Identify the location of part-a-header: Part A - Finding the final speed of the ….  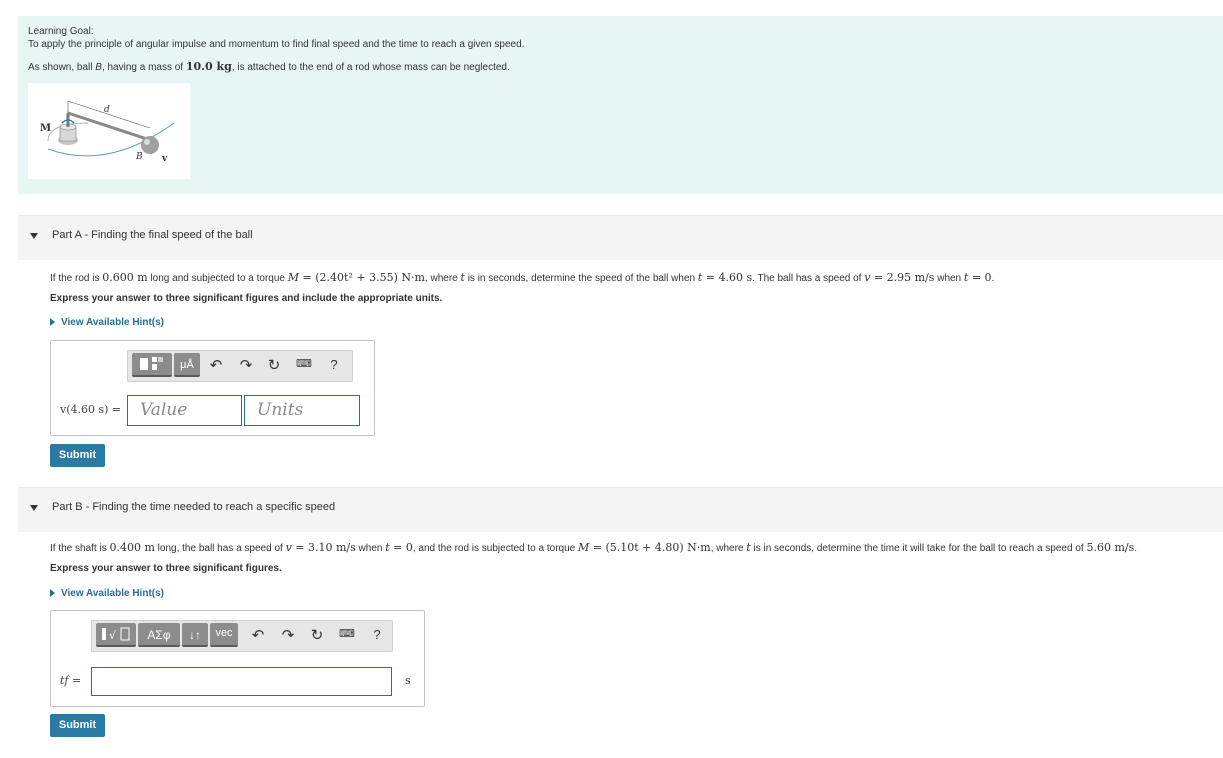
(620, 237).